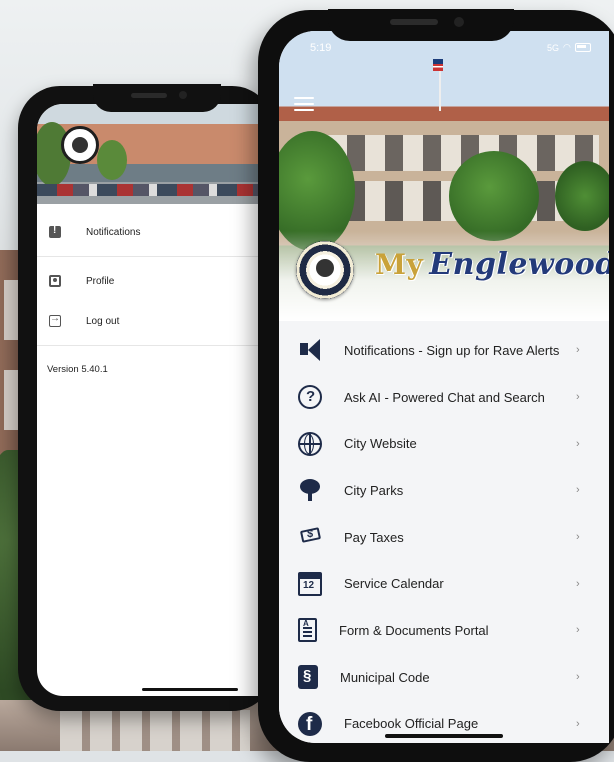 The width and height of the screenshot is (614, 762). I want to click on drawer-item-notifications: Notifications, so click(152, 232).